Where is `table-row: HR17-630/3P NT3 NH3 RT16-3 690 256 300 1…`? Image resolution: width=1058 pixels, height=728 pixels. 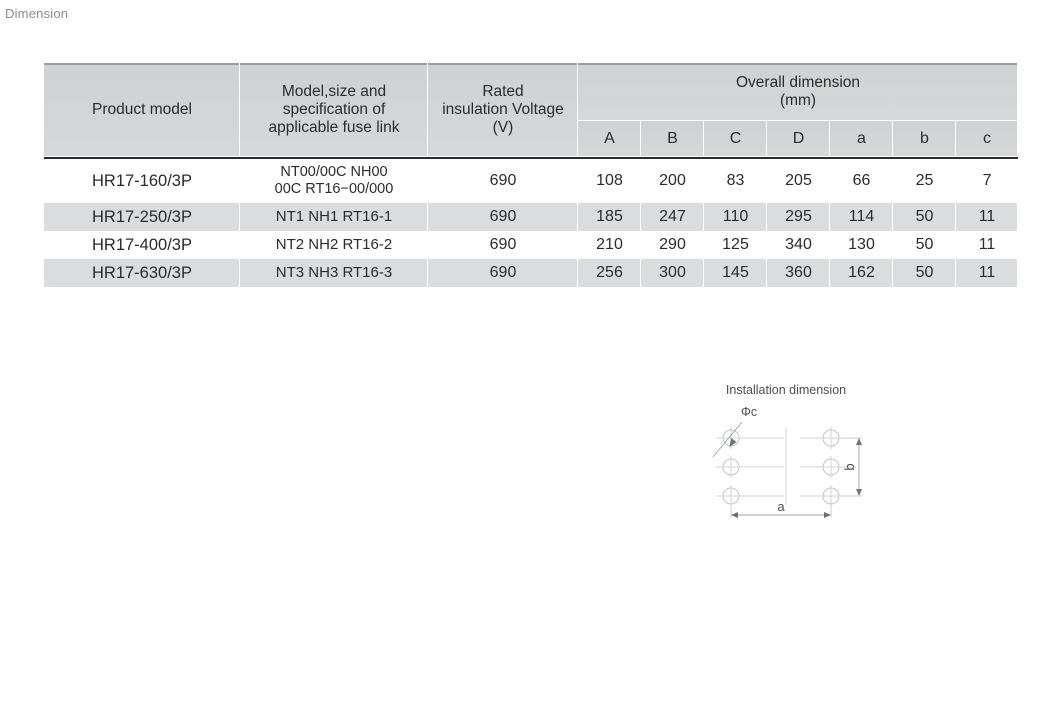 table-row: HR17-630/3P NT3 NH3 RT16-3 690 256 300 1… is located at coordinates (531, 273).